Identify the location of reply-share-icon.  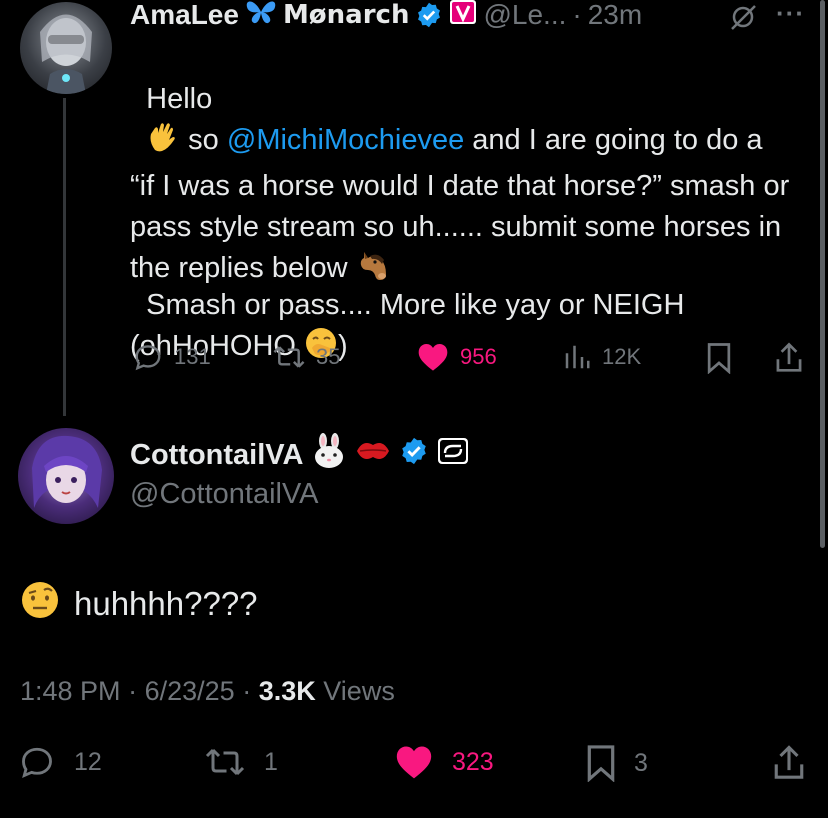
(789, 765).